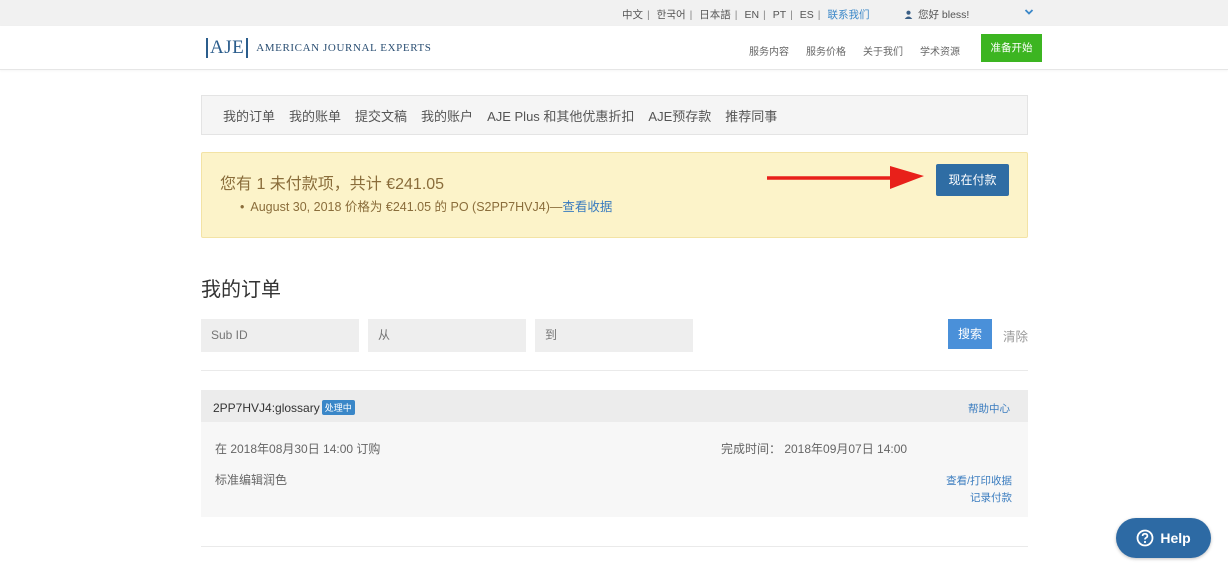 Image resolution: width=1228 pixels, height=568 pixels. I want to click on record-payment-link: 记录付款, so click(991, 497).